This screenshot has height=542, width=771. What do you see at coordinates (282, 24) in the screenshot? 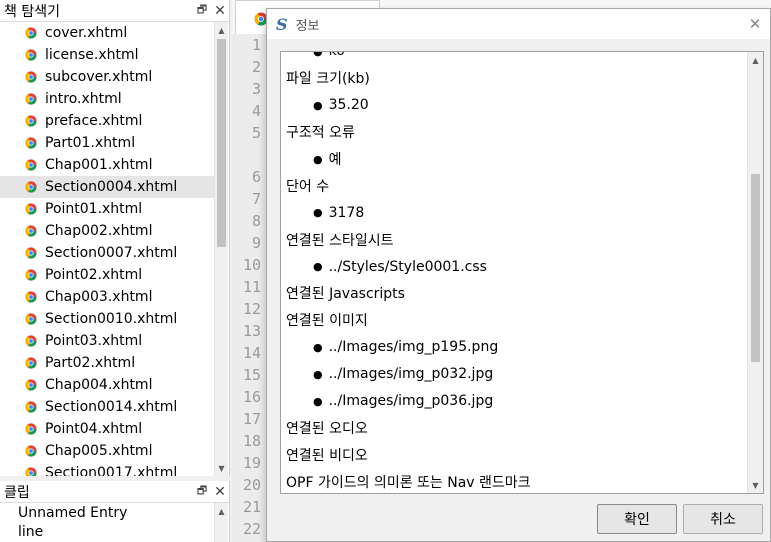
I see `sigil-logo-icon: S` at bounding box center [282, 24].